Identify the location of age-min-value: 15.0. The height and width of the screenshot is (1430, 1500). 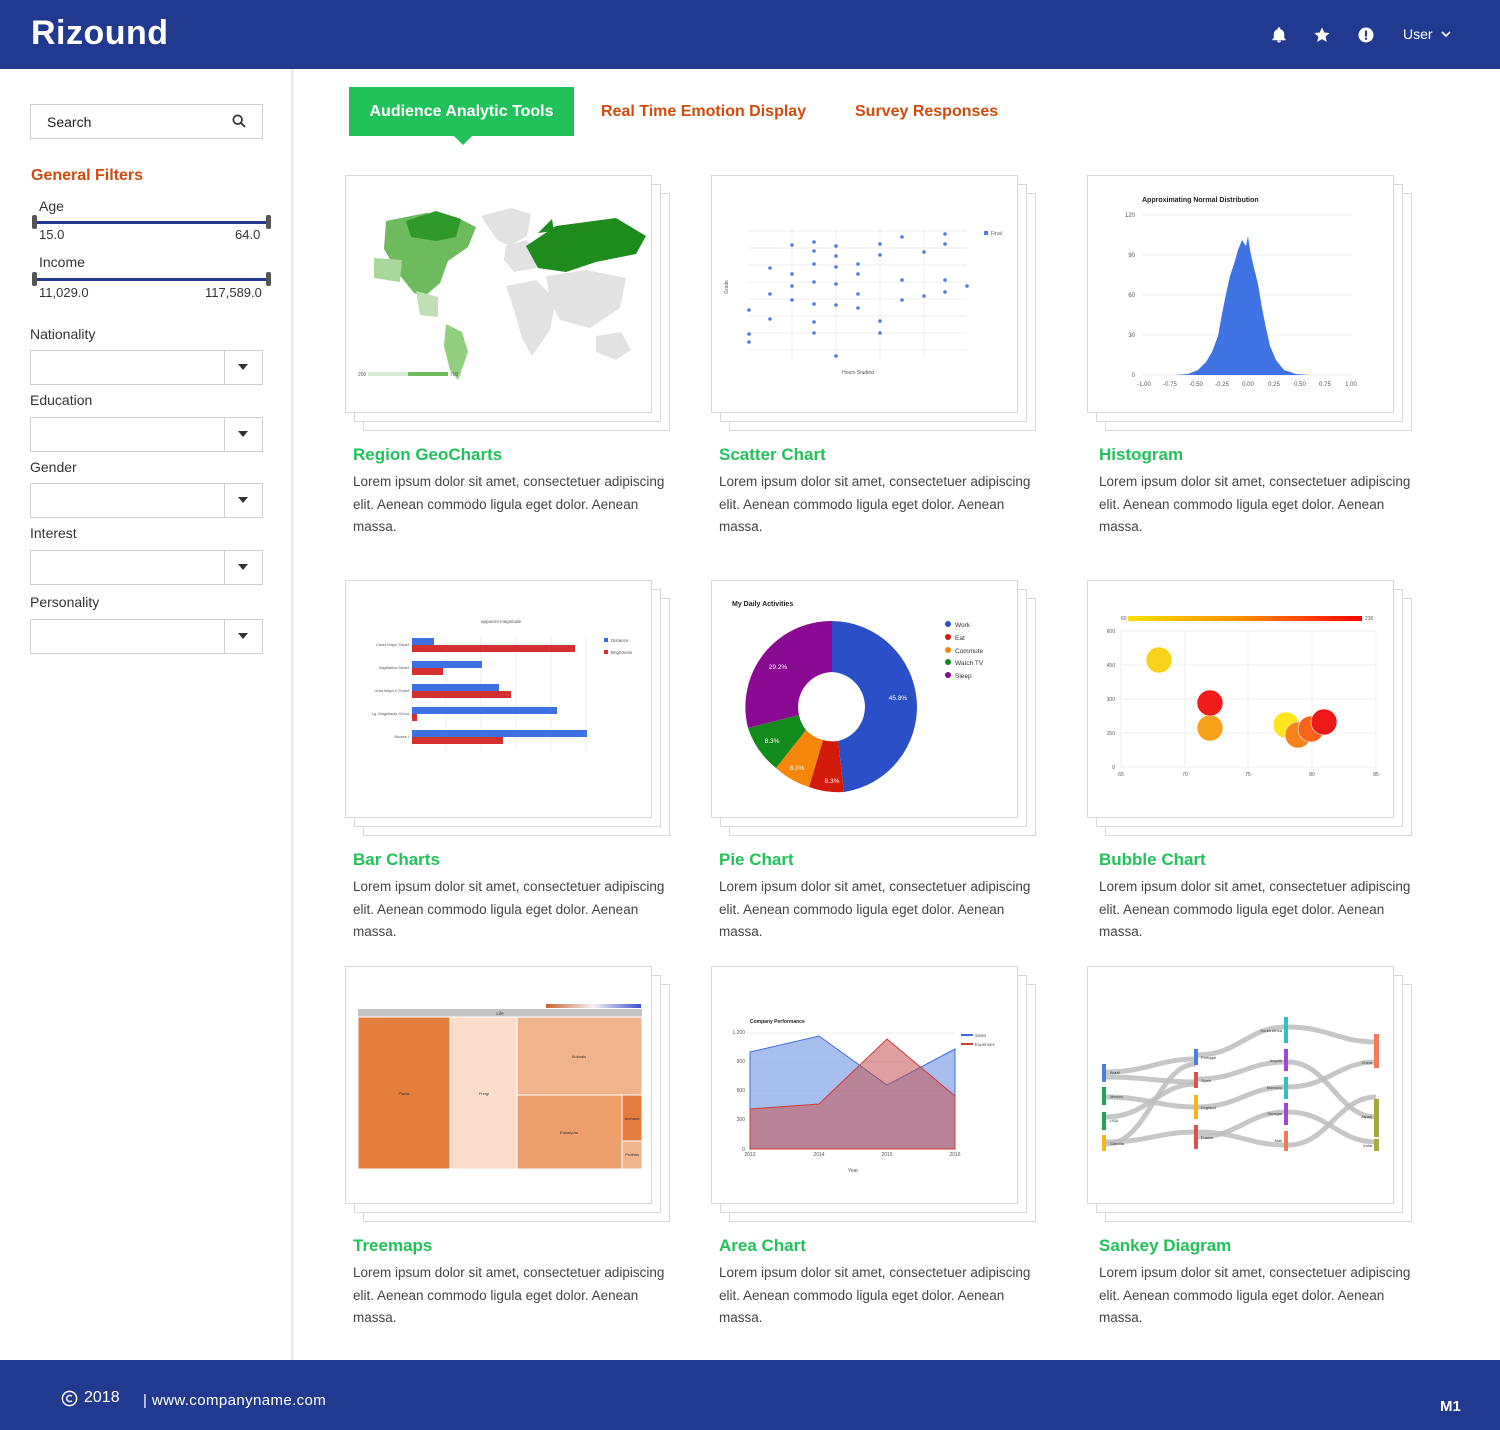
(52, 234).